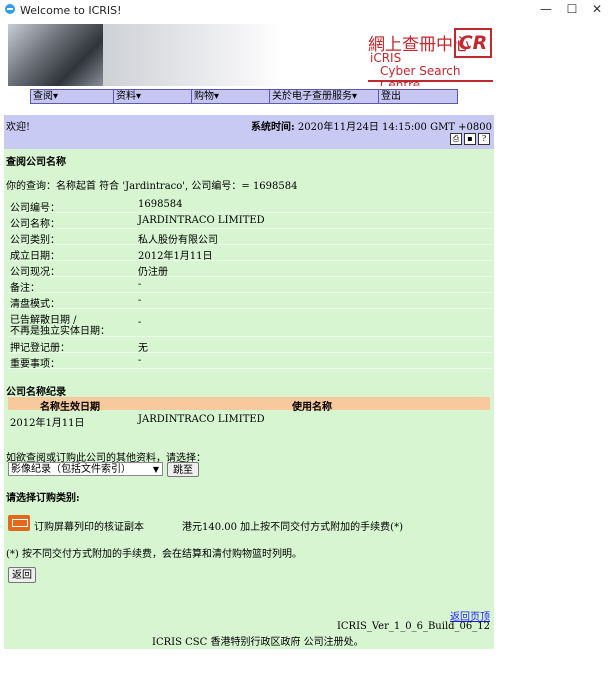  Describe the element at coordinates (178, 240) in the screenshot. I see `field-value: 私人股份有限公司` at that location.